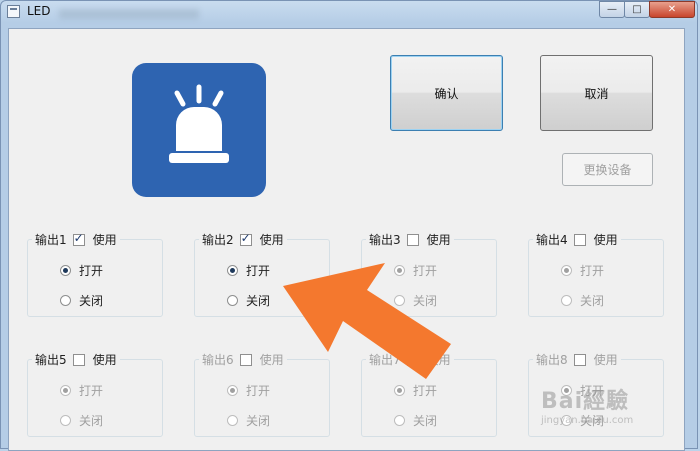 The image size is (700, 451). What do you see at coordinates (585, 401) in the screenshot?
I see `watermark-logo: Bai經驗` at bounding box center [585, 401].